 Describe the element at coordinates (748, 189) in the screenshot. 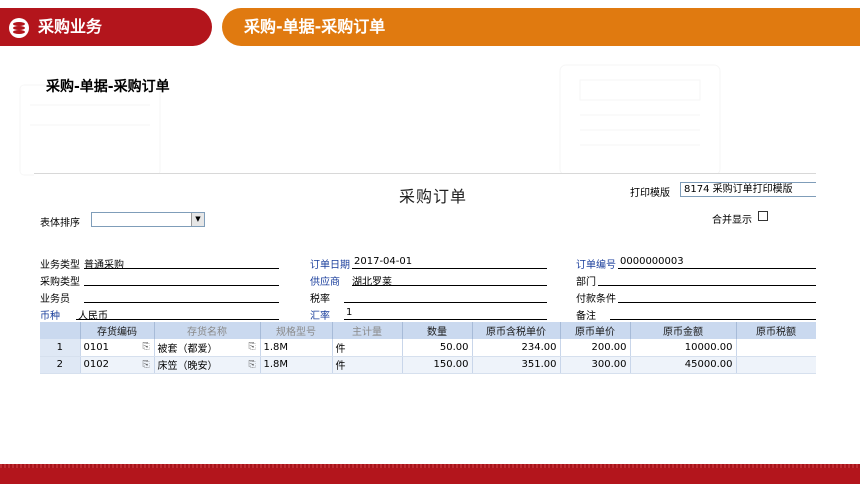

I see `print-template-field: 8174 采购订单打印模版` at that location.